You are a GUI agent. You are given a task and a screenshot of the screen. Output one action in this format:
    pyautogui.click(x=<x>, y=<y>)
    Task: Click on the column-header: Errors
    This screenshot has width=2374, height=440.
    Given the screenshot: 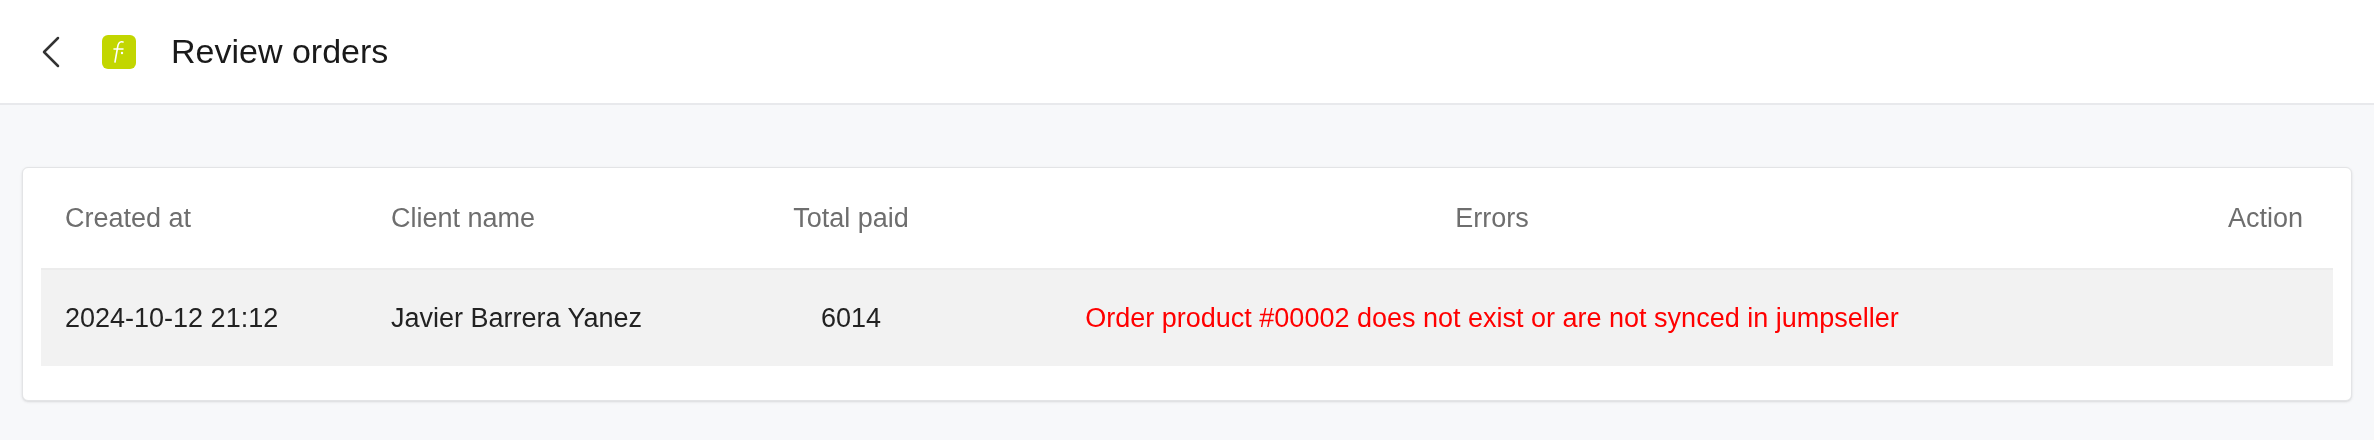 What is the action you would take?
    pyautogui.click(x=1492, y=217)
    